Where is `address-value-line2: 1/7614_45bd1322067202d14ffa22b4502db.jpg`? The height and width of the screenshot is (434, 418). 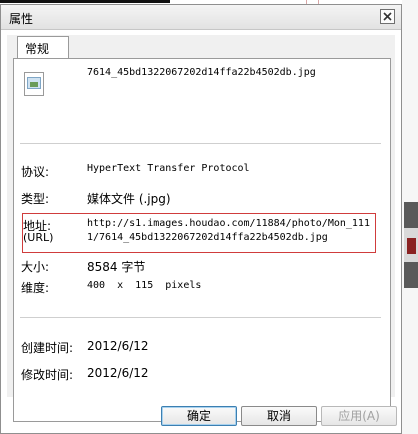 address-value-line2: 1/7614_45bd1322067202d14ffa22b4502db.jpg is located at coordinates (207, 237).